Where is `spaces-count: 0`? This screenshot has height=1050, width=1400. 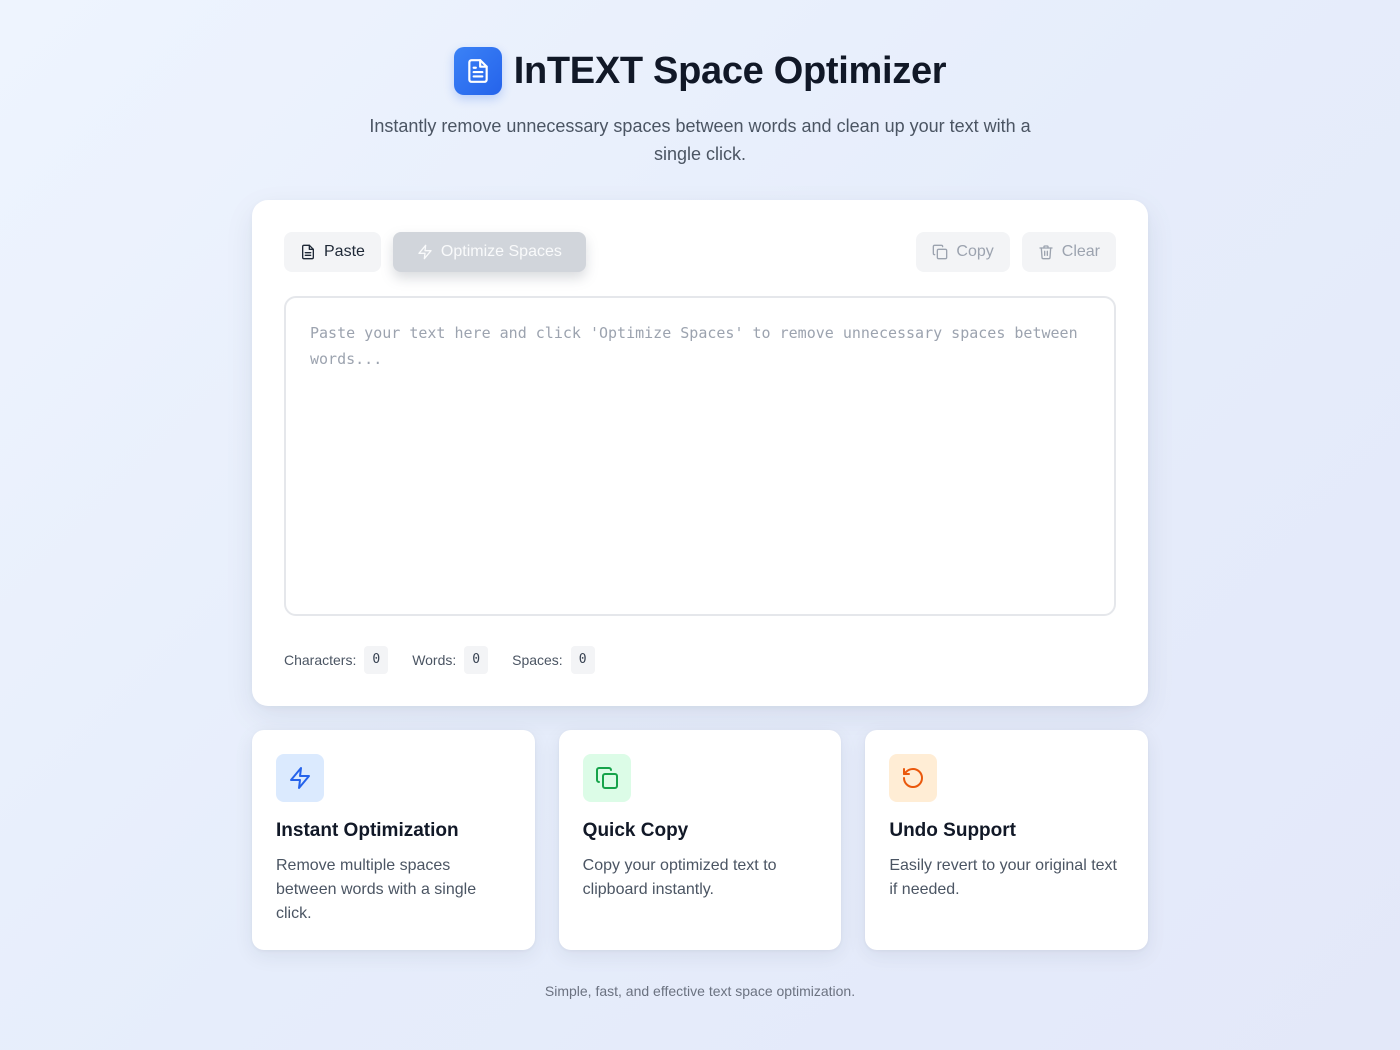
spaces-count: 0 is located at coordinates (582, 660).